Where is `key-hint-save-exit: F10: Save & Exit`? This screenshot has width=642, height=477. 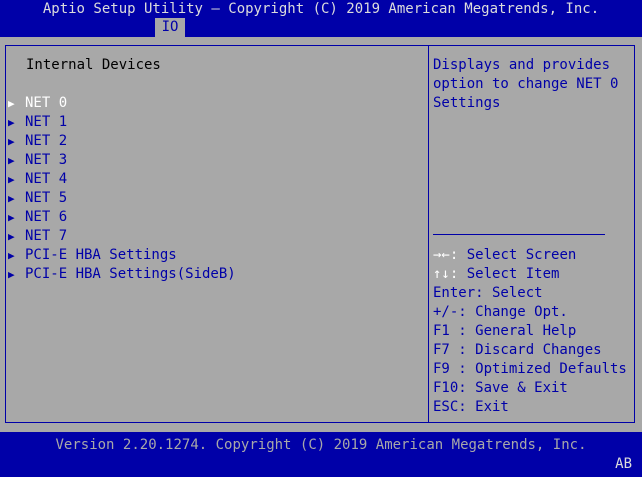 key-hint-save-exit: F10: Save & Exit is located at coordinates (500, 388).